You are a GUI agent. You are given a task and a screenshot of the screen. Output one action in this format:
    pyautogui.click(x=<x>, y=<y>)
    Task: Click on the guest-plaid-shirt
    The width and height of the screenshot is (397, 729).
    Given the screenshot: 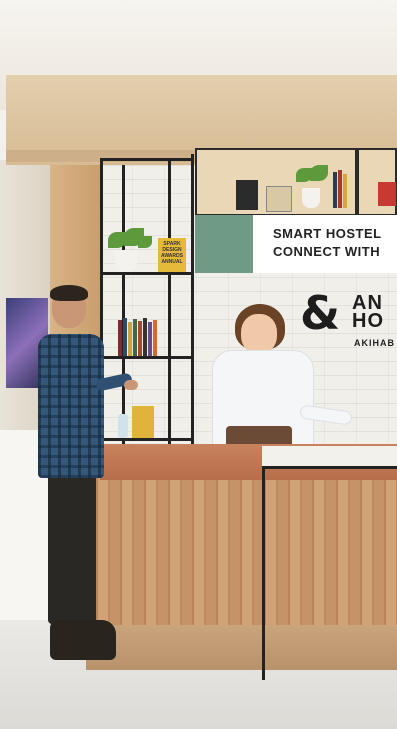 What is the action you would take?
    pyautogui.click(x=71, y=406)
    